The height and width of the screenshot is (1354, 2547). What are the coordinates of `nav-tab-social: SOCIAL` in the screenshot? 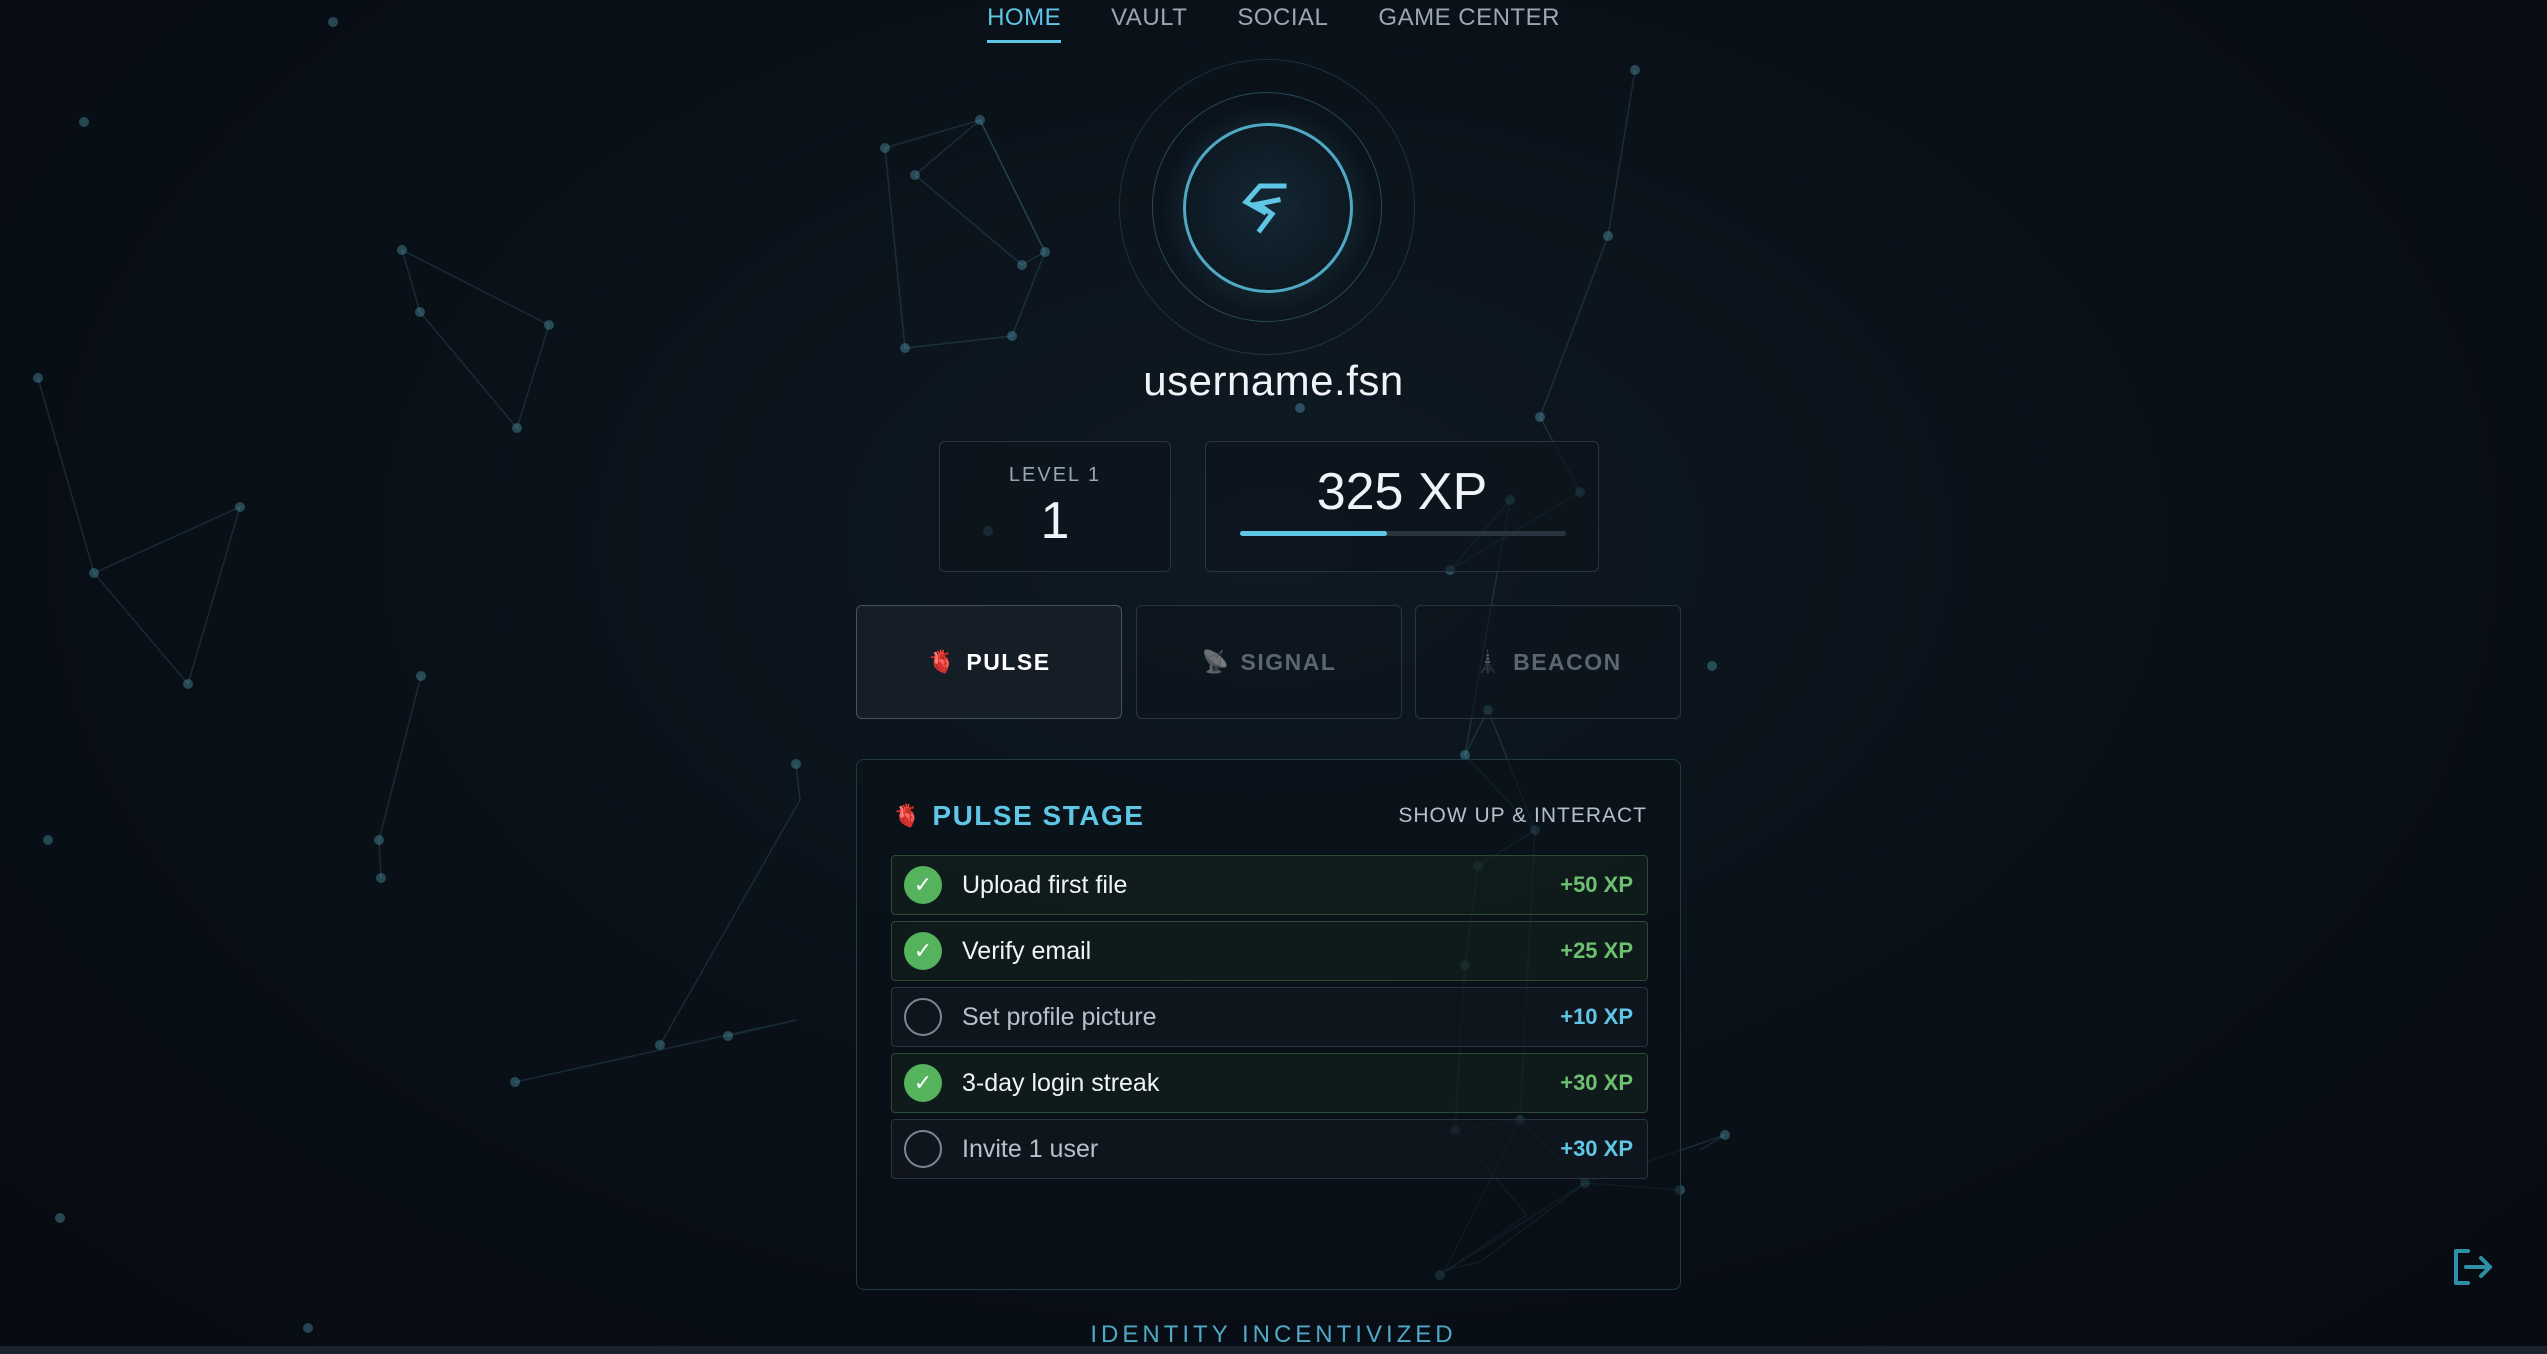 It's located at (1282, 23).